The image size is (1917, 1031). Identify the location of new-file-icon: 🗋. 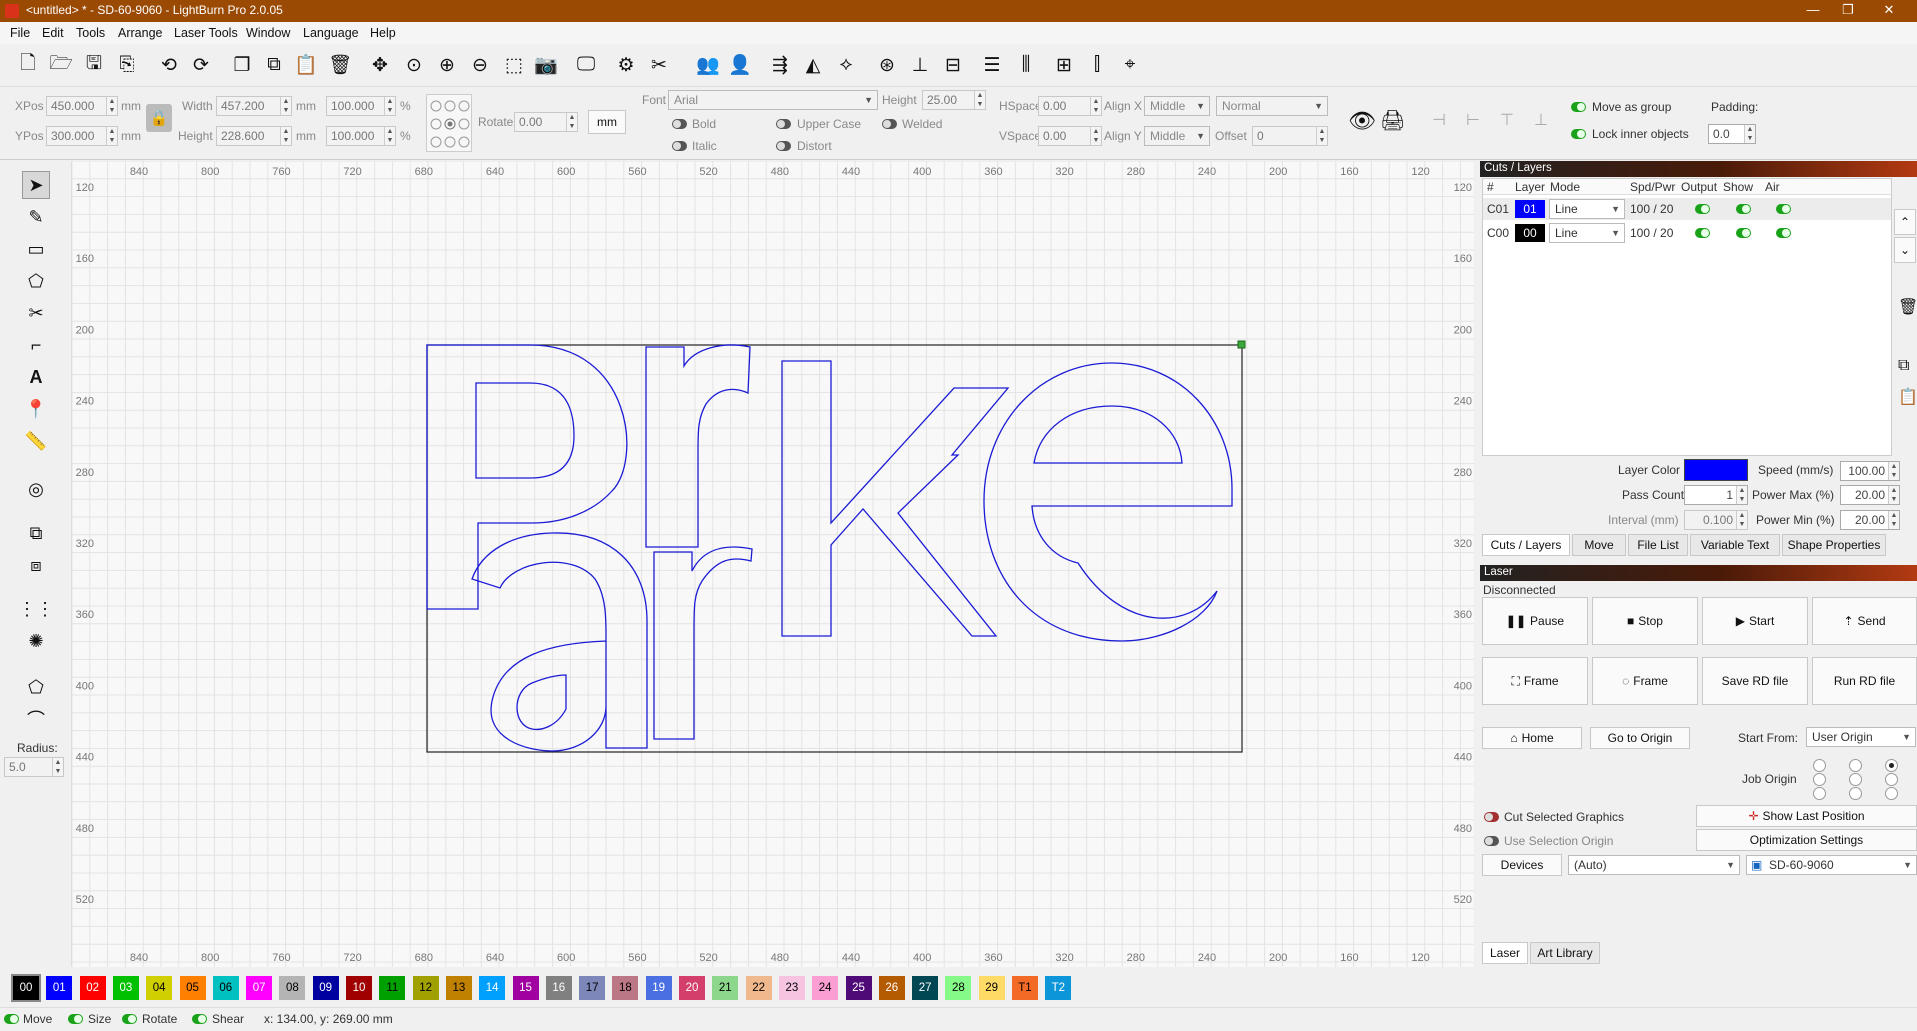
(28, 65).